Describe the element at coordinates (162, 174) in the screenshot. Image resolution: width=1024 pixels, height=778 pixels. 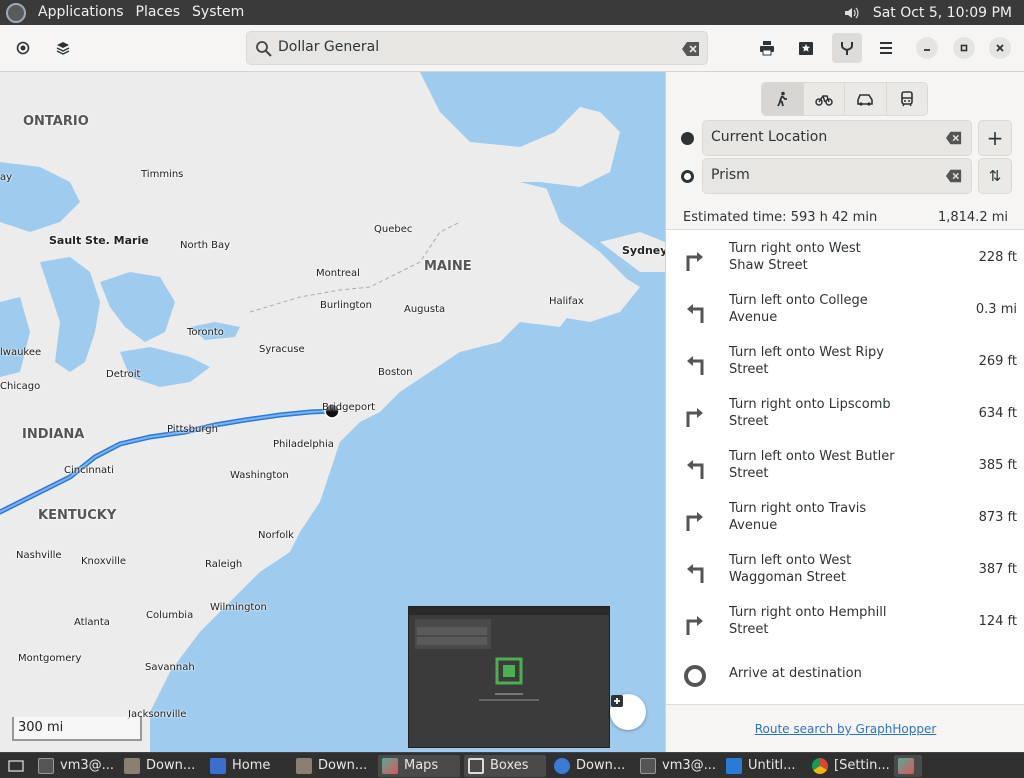
I see `label-timmins: Timmins` at that location.